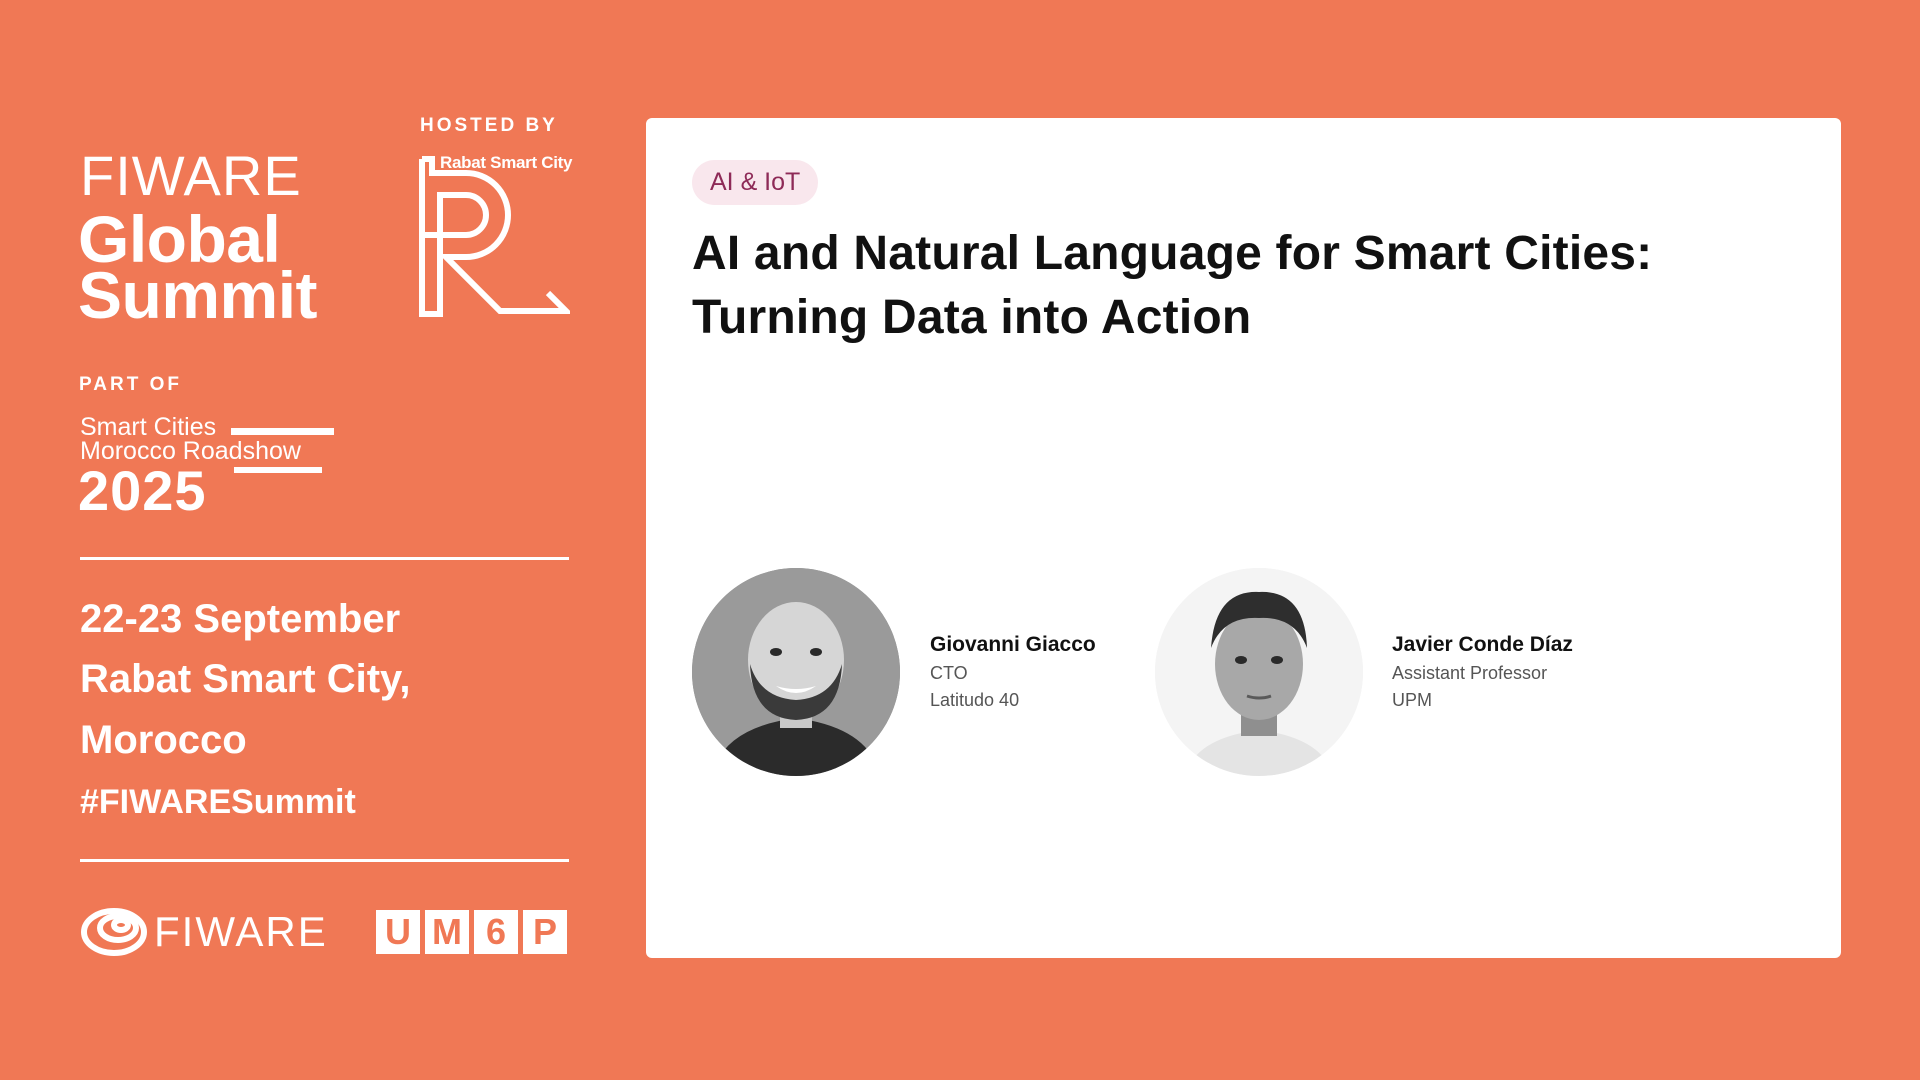  I want to click on event-brand-word: FIWARE, so click(191, 175).